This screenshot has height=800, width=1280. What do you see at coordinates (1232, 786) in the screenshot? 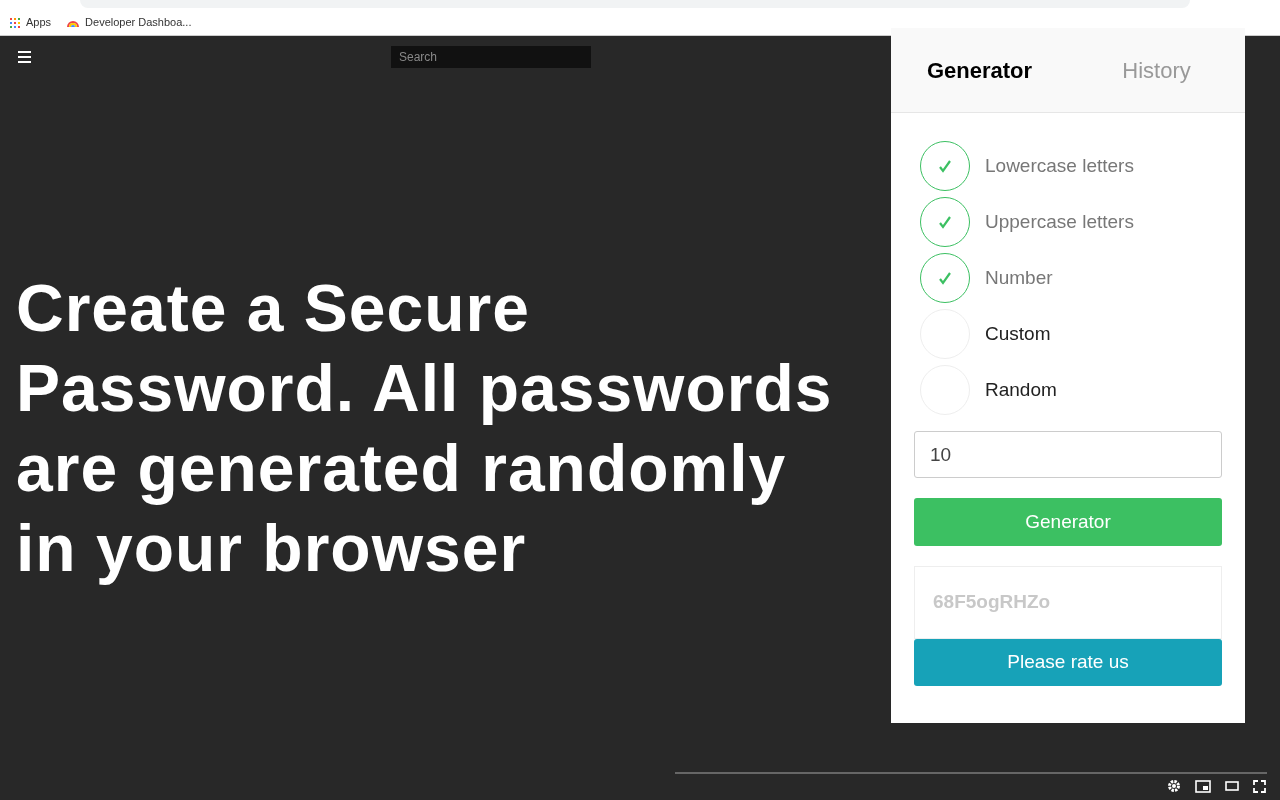
I see `theater-icon` at bounding box center [1232, 786].